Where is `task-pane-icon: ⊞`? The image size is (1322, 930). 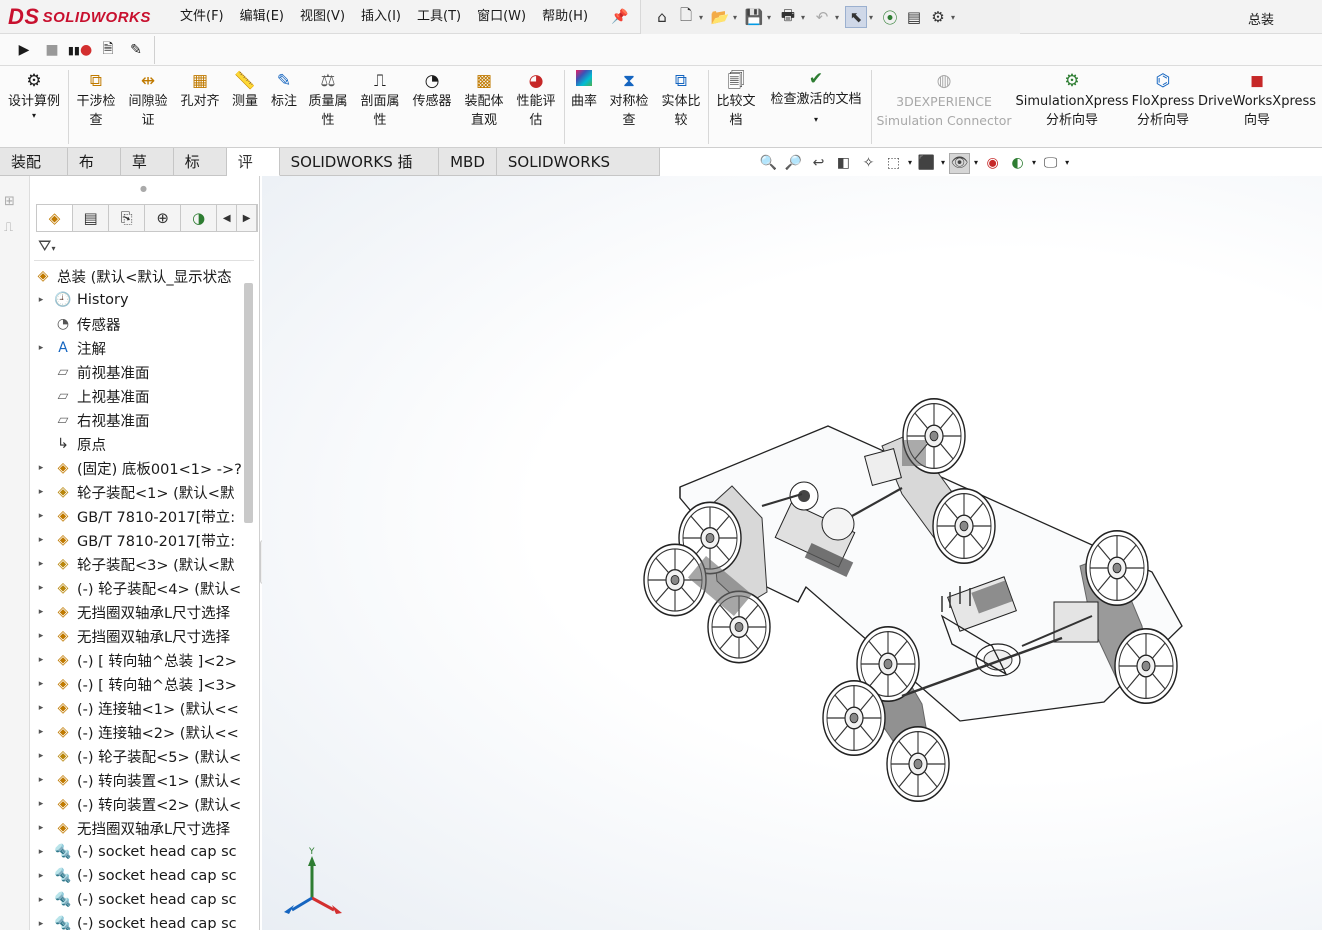
task-pane-icon: ⊞ is located at coordinates (9, 201).